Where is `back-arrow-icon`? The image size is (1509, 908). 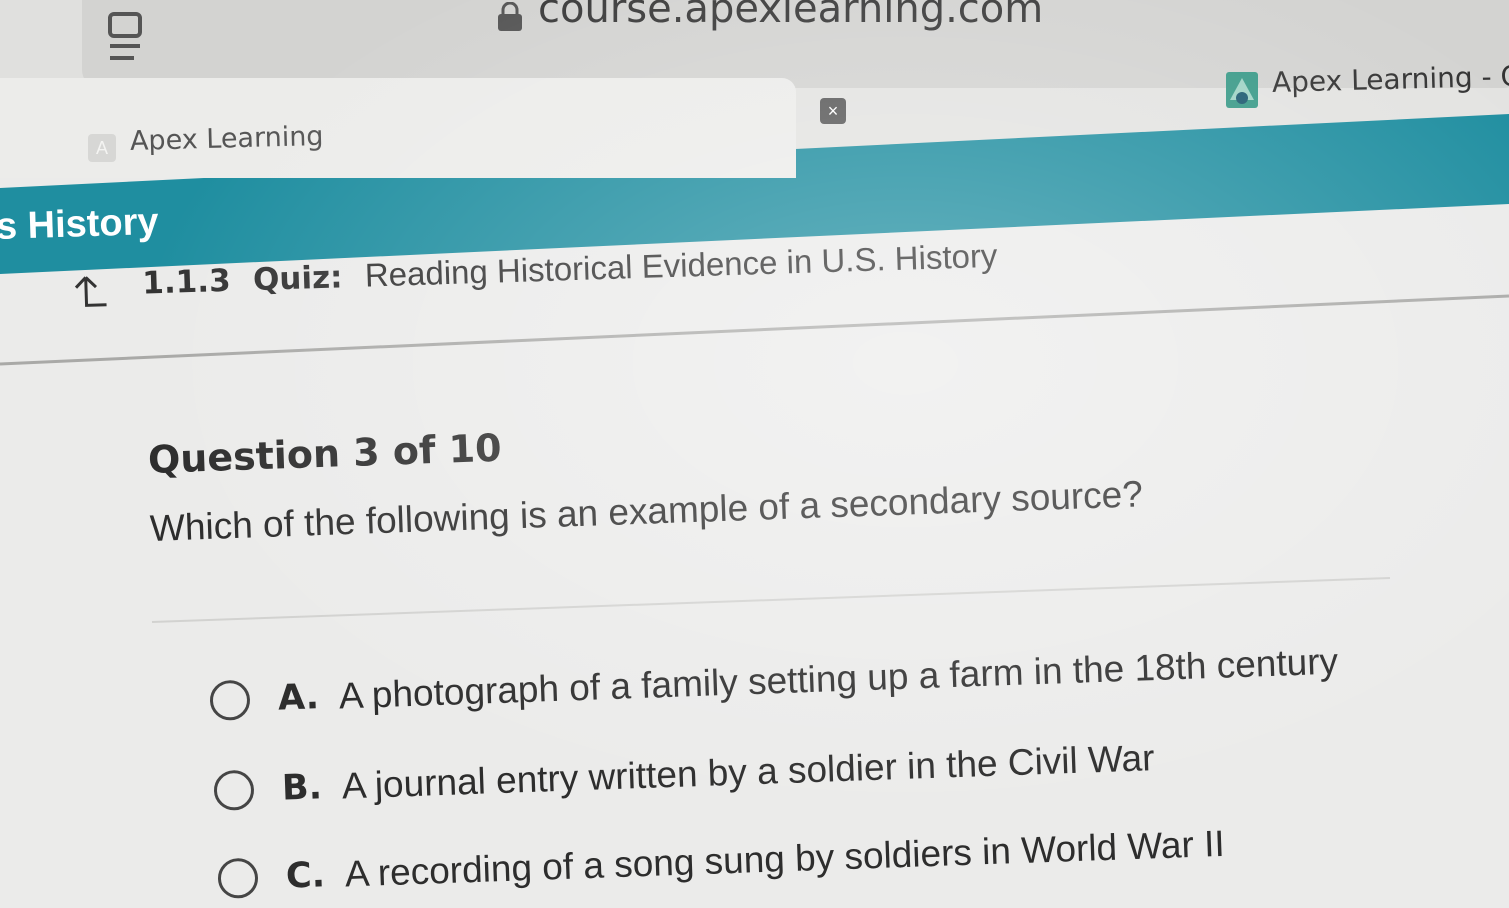 back-arrow-icon is located at coordinates (87, 290).